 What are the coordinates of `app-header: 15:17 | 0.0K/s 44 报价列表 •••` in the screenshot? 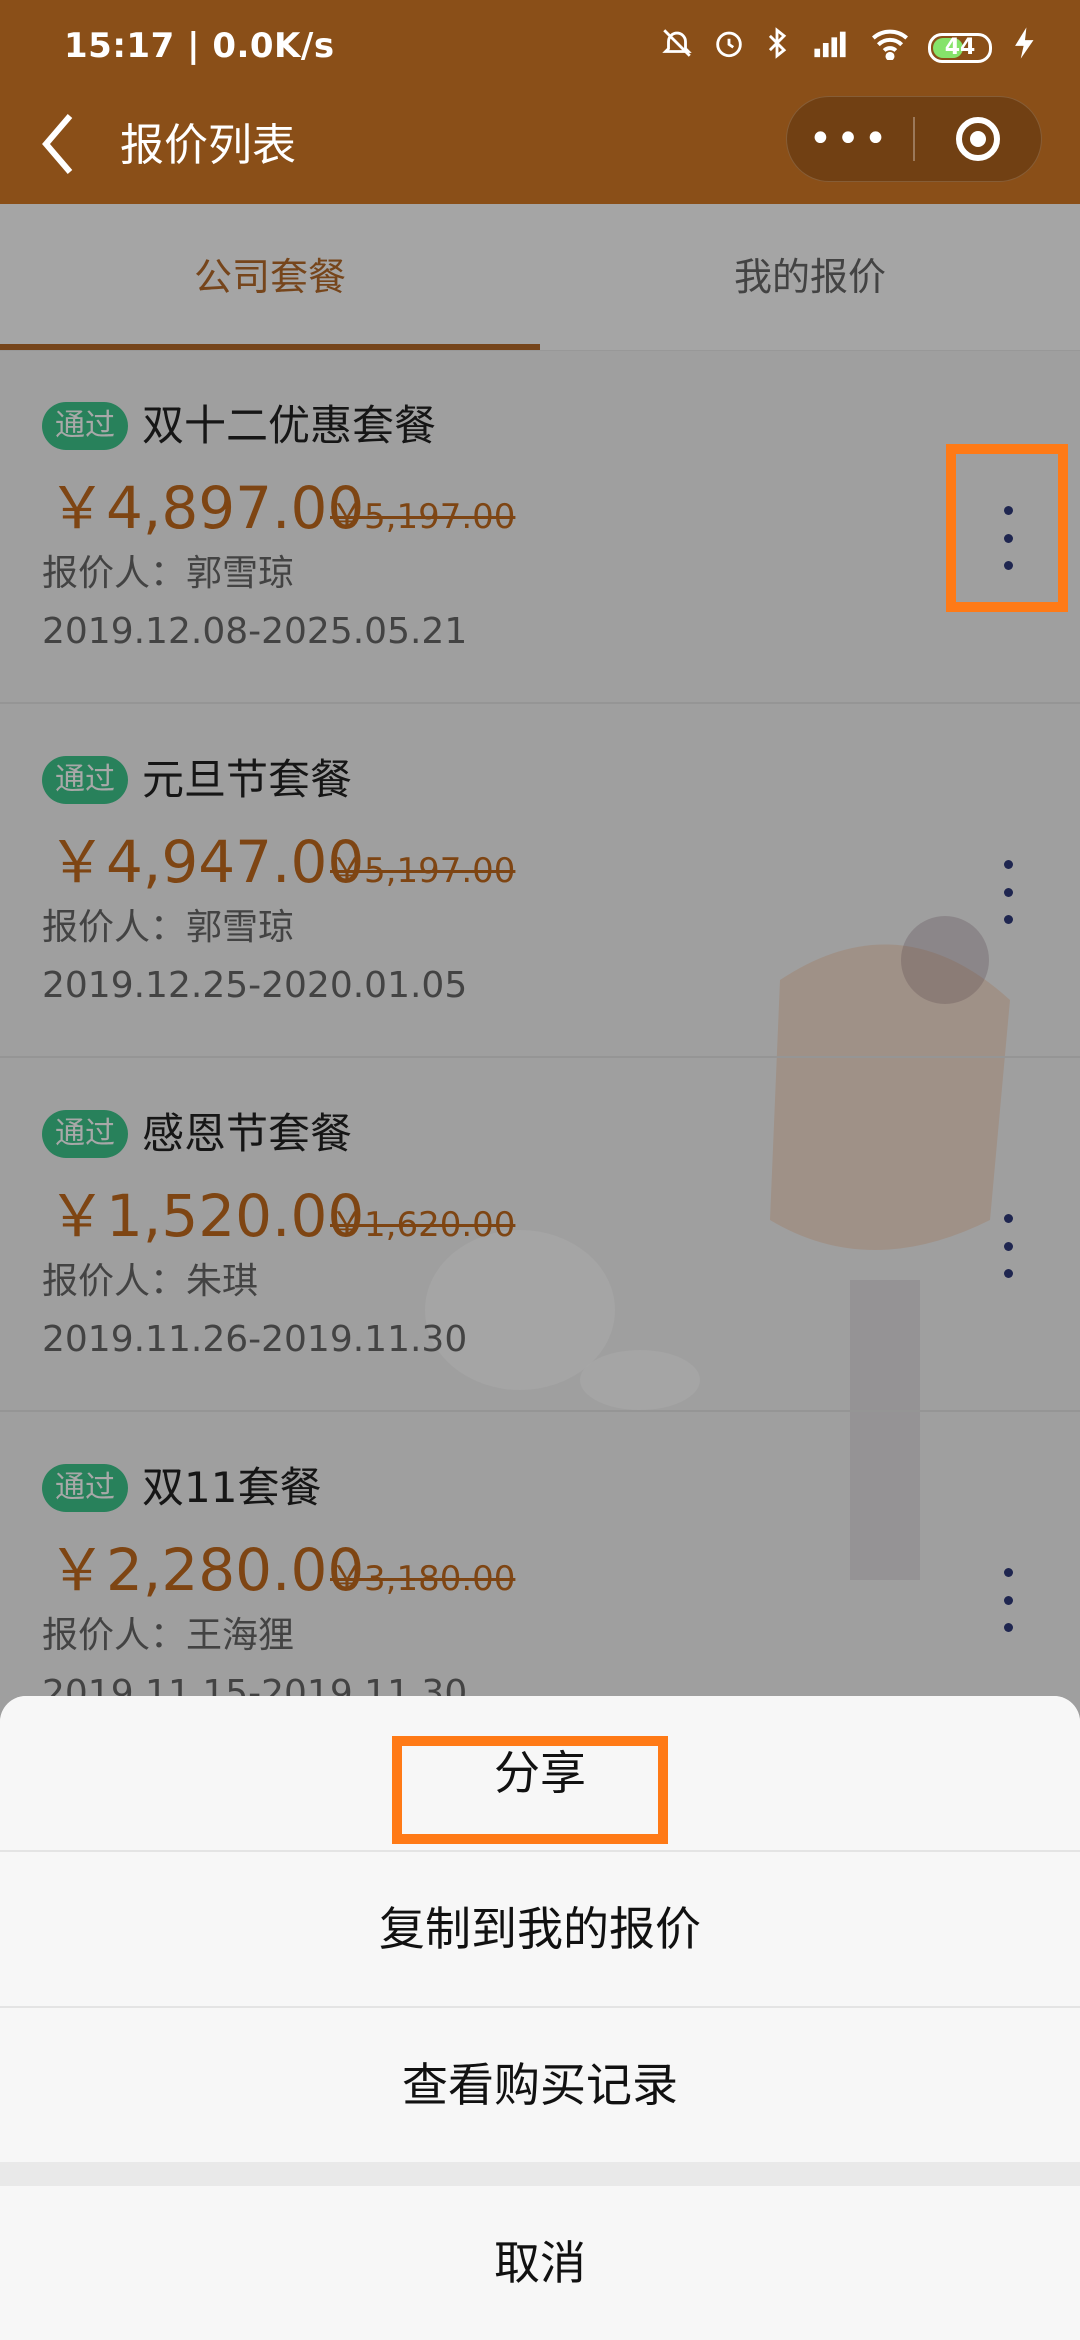 It's located at (540, 102).